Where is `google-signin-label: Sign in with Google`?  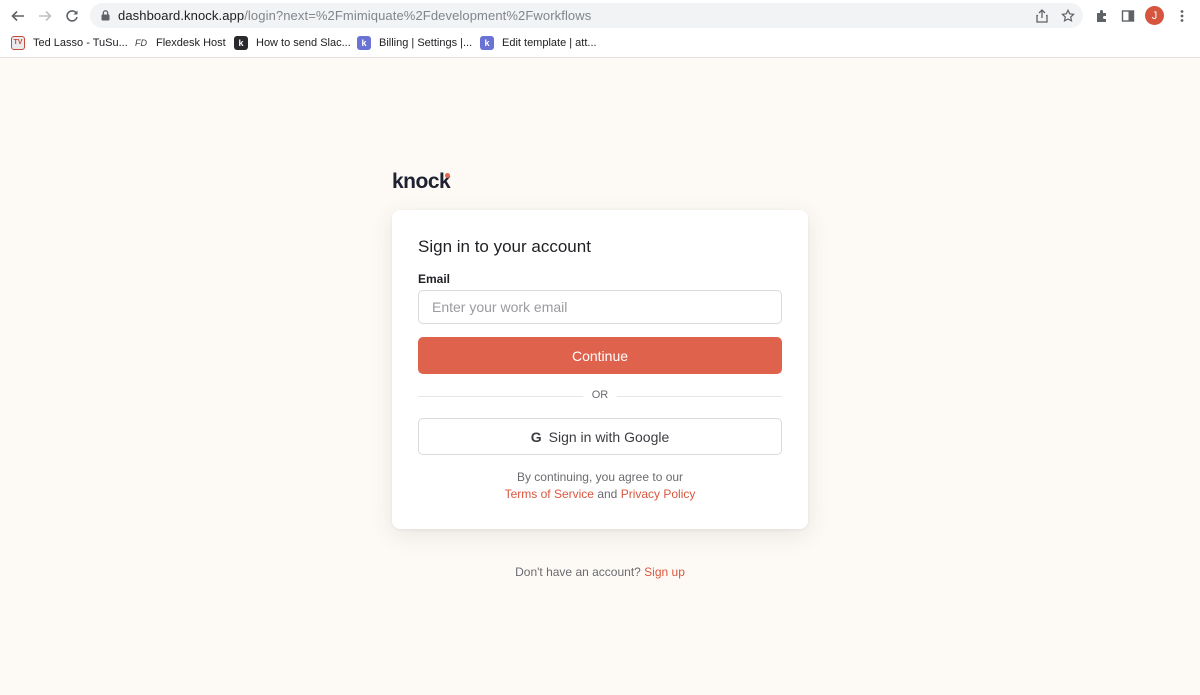 google-signin-label: Sign in with Google is located at coordinates (609, 436).